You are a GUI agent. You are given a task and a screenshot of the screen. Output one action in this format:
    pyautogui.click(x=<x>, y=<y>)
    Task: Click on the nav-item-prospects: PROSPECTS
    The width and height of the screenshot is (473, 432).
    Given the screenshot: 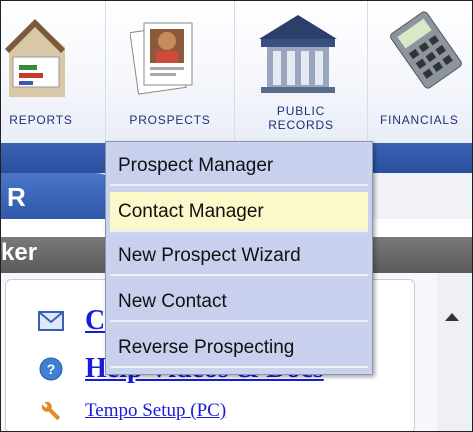 What is the action you would take?
    pyautogui.click(x=170, y=72)
    